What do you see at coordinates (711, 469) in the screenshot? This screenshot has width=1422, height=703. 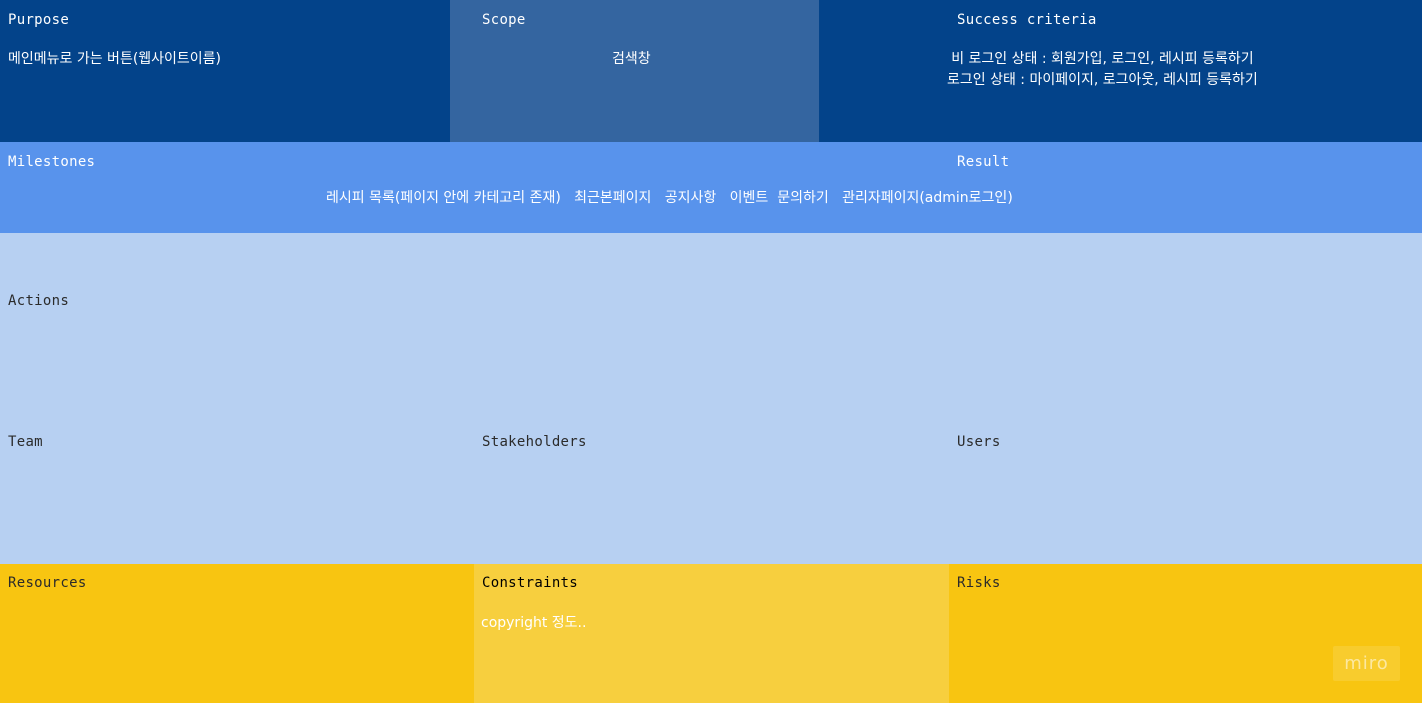 I see `stakeholders-section: Stakeholders` at bounding box center [711, 469].